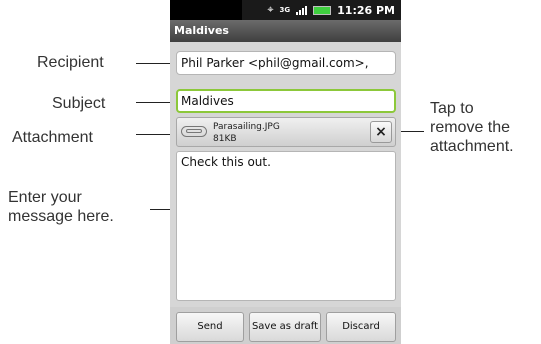  I want to click on send-button: Send, so click(210, 327).